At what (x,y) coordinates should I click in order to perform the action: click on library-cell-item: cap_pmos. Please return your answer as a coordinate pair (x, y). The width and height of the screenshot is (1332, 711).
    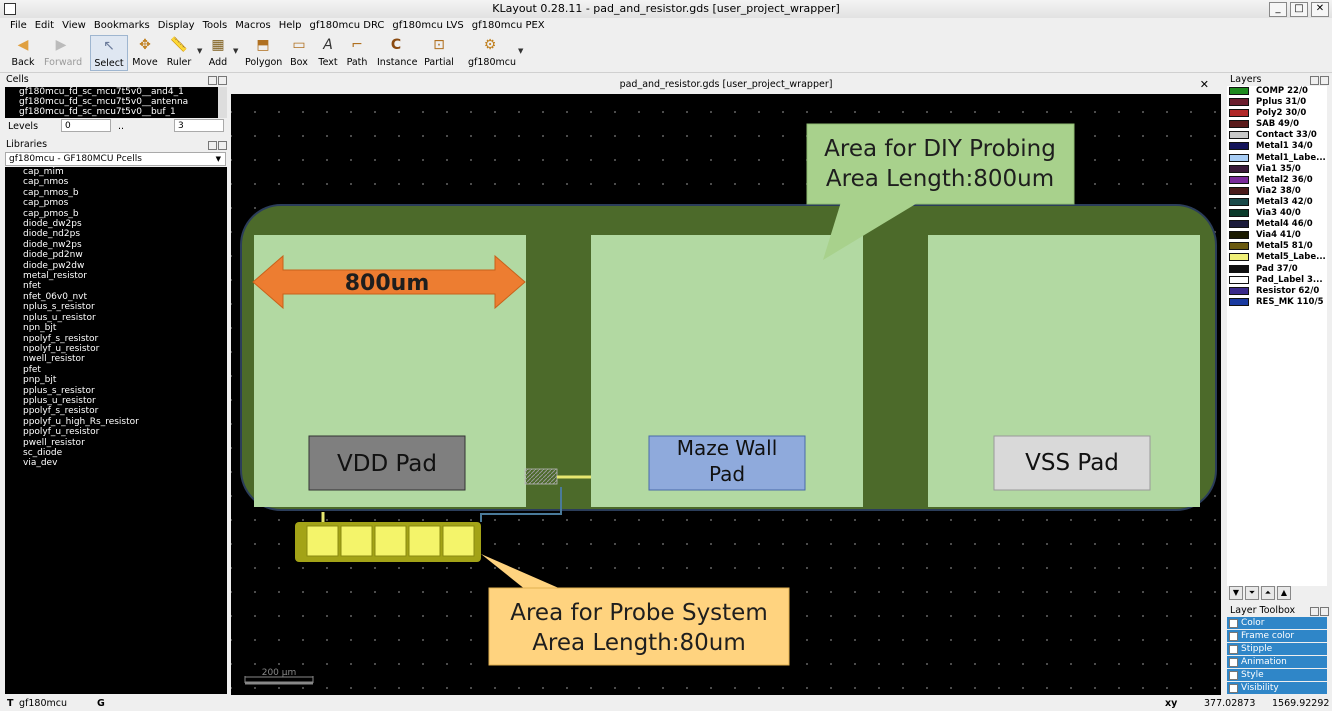
    Looking at the image, I should click on (116, 203).